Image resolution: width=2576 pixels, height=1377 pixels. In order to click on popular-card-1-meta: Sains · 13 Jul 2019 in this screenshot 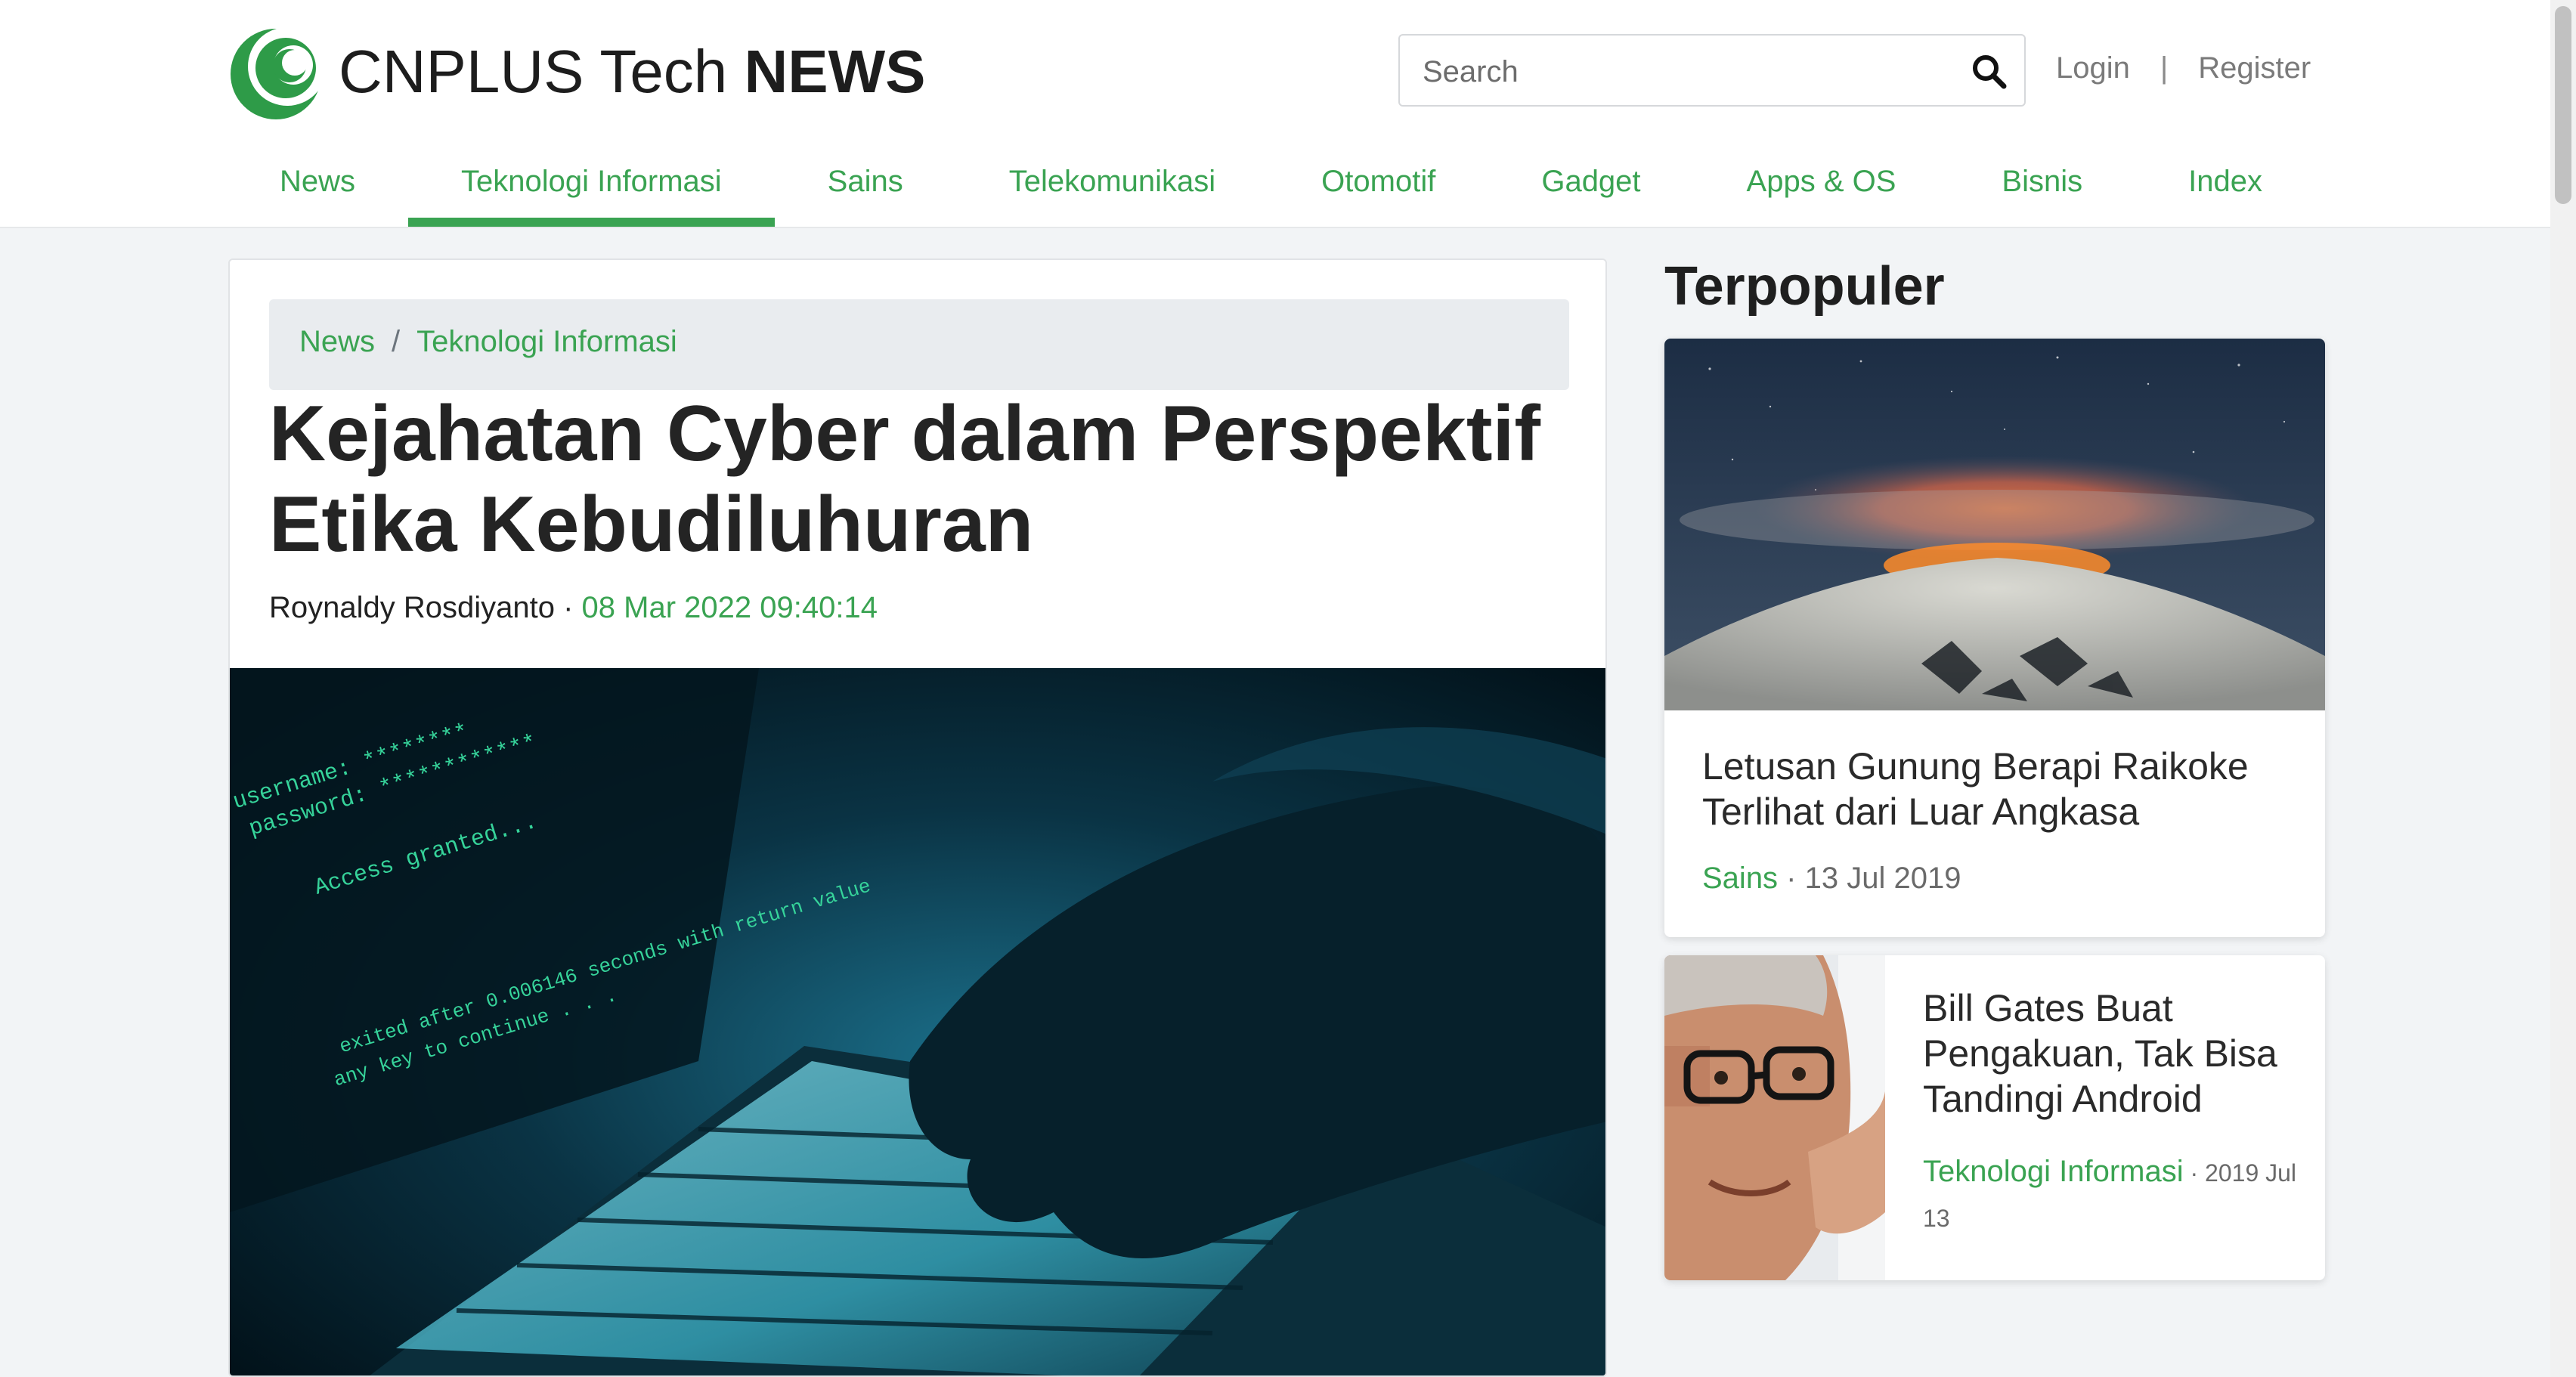, I will do `click(1831, 879)`.